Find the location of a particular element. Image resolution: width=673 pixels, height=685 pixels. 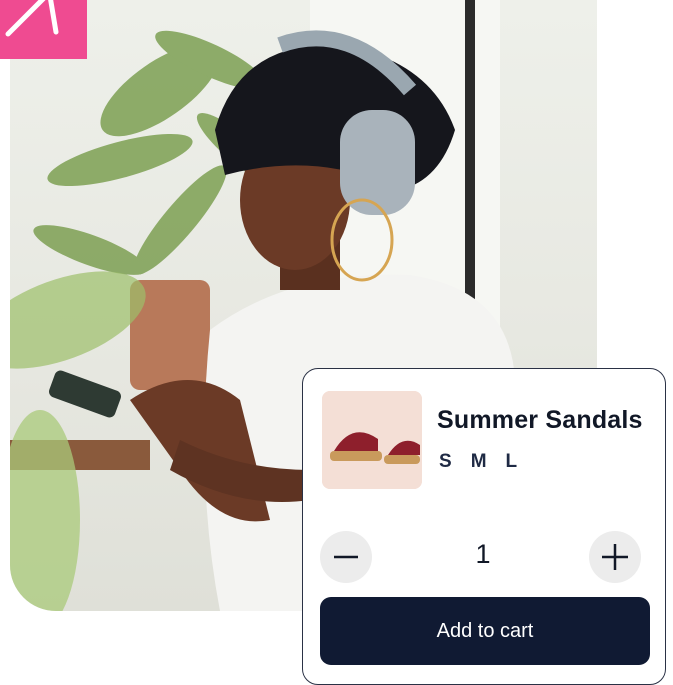

product-title: Summer Sandals is located at coordinates (540, 420).